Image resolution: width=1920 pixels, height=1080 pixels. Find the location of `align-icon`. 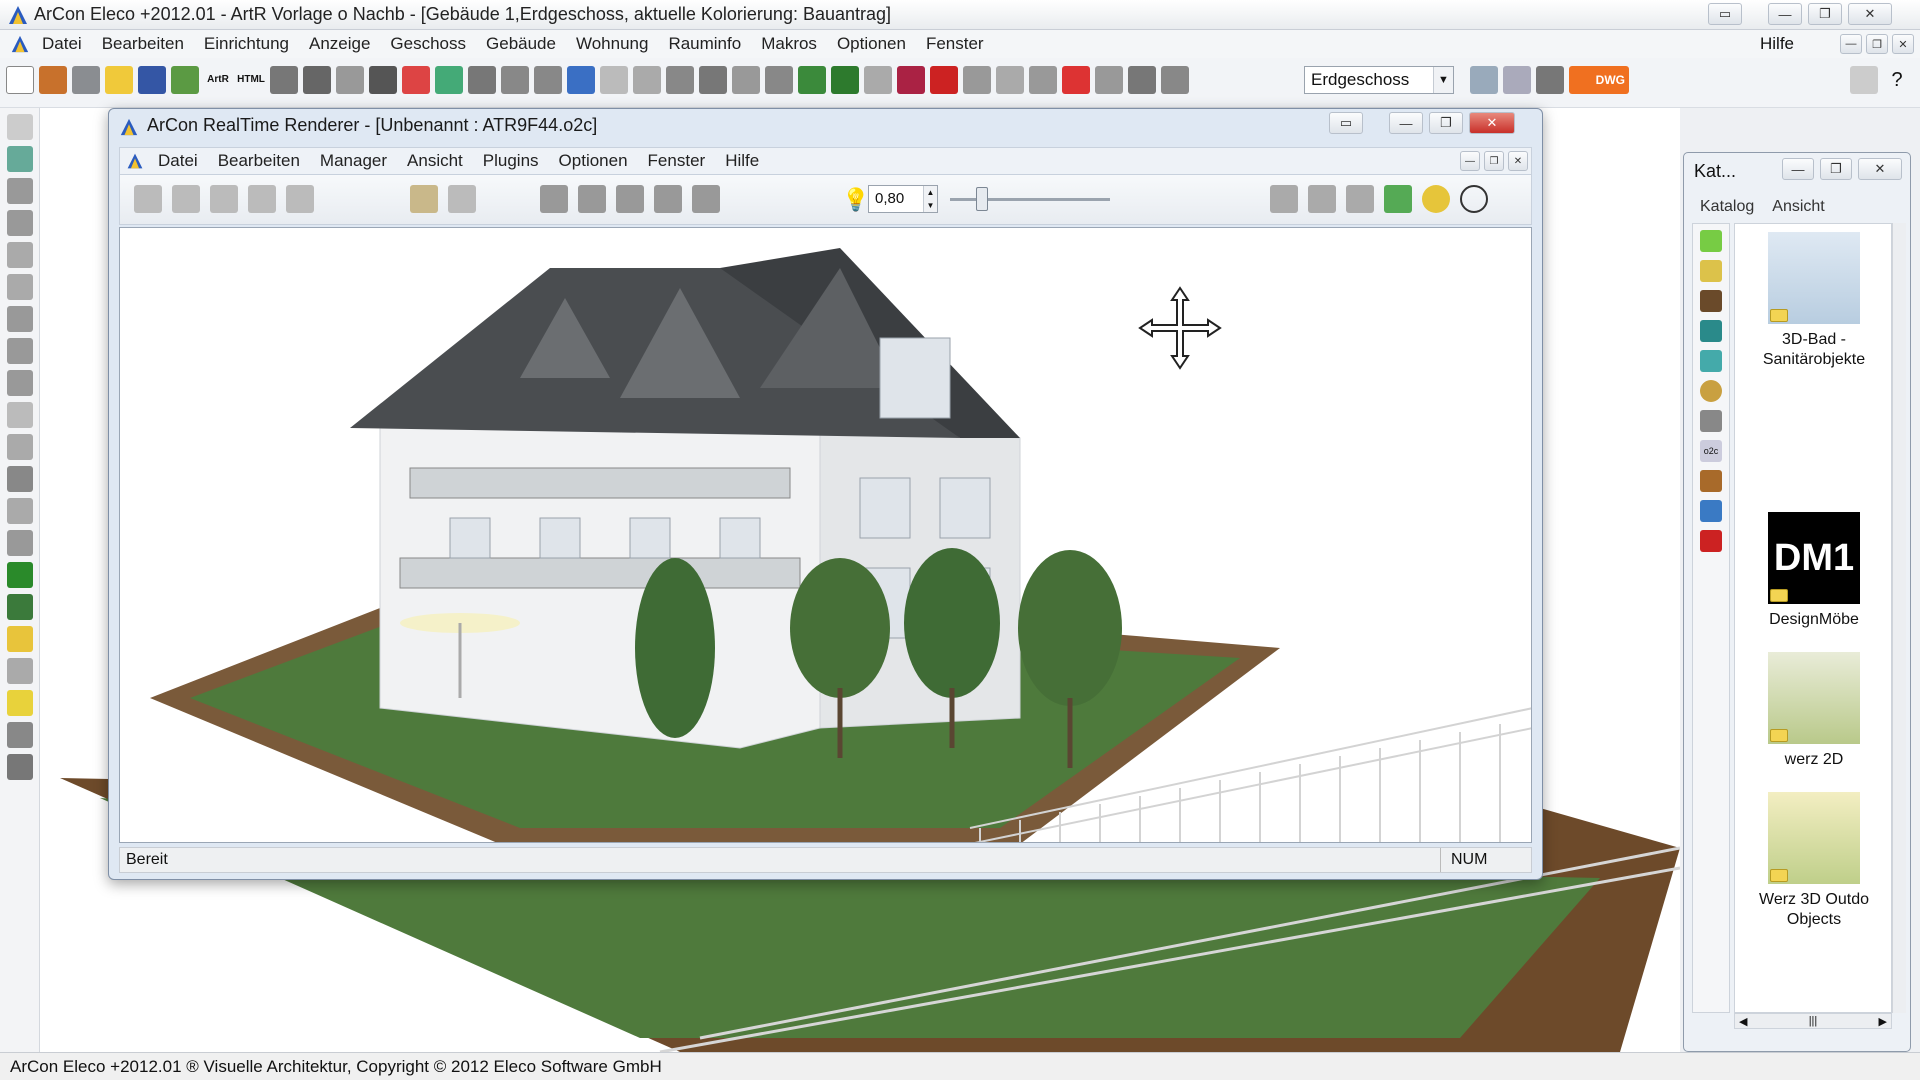

align-icon is located at coordinates (20, 447).